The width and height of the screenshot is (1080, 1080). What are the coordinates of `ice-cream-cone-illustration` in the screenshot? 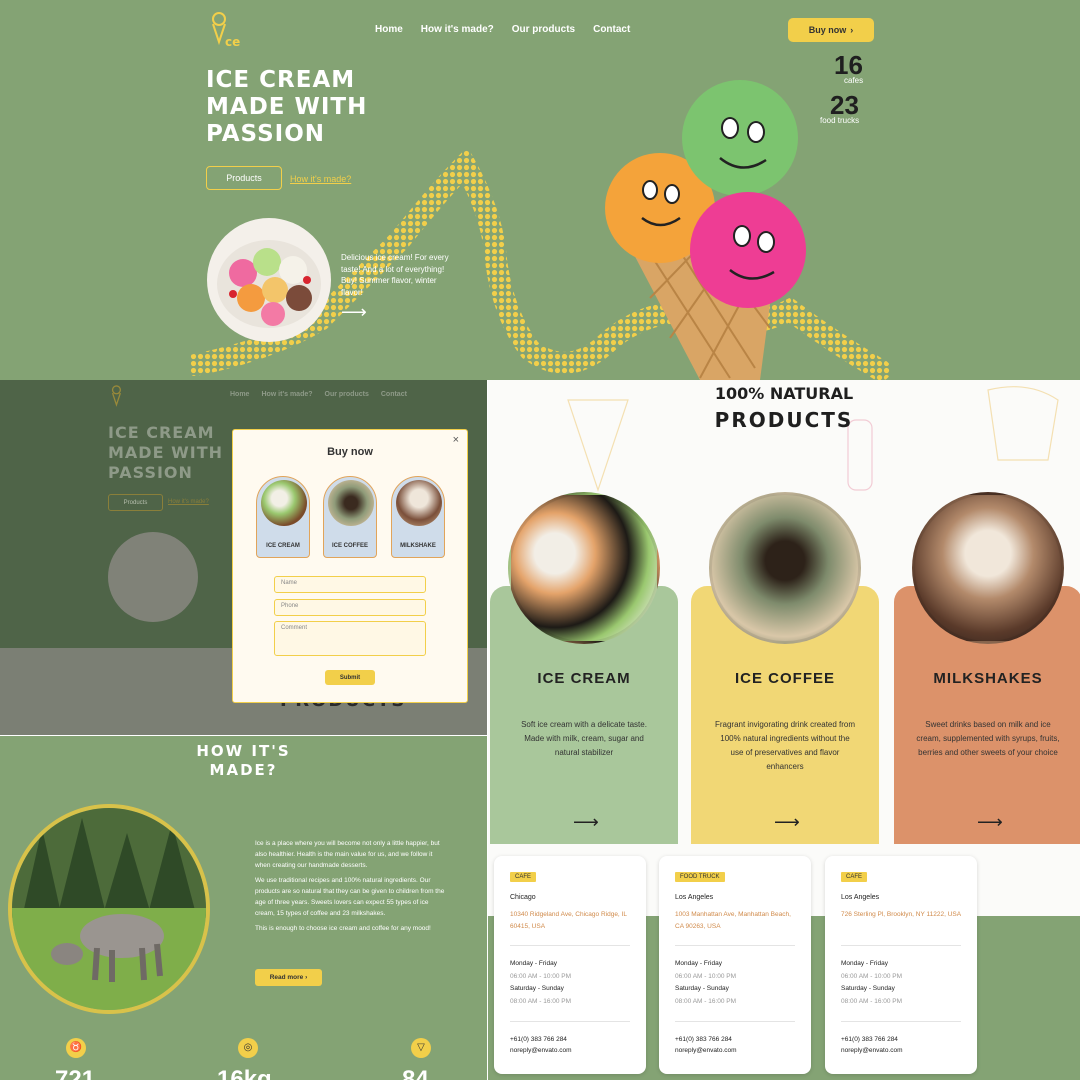 It's located at (705, 230).